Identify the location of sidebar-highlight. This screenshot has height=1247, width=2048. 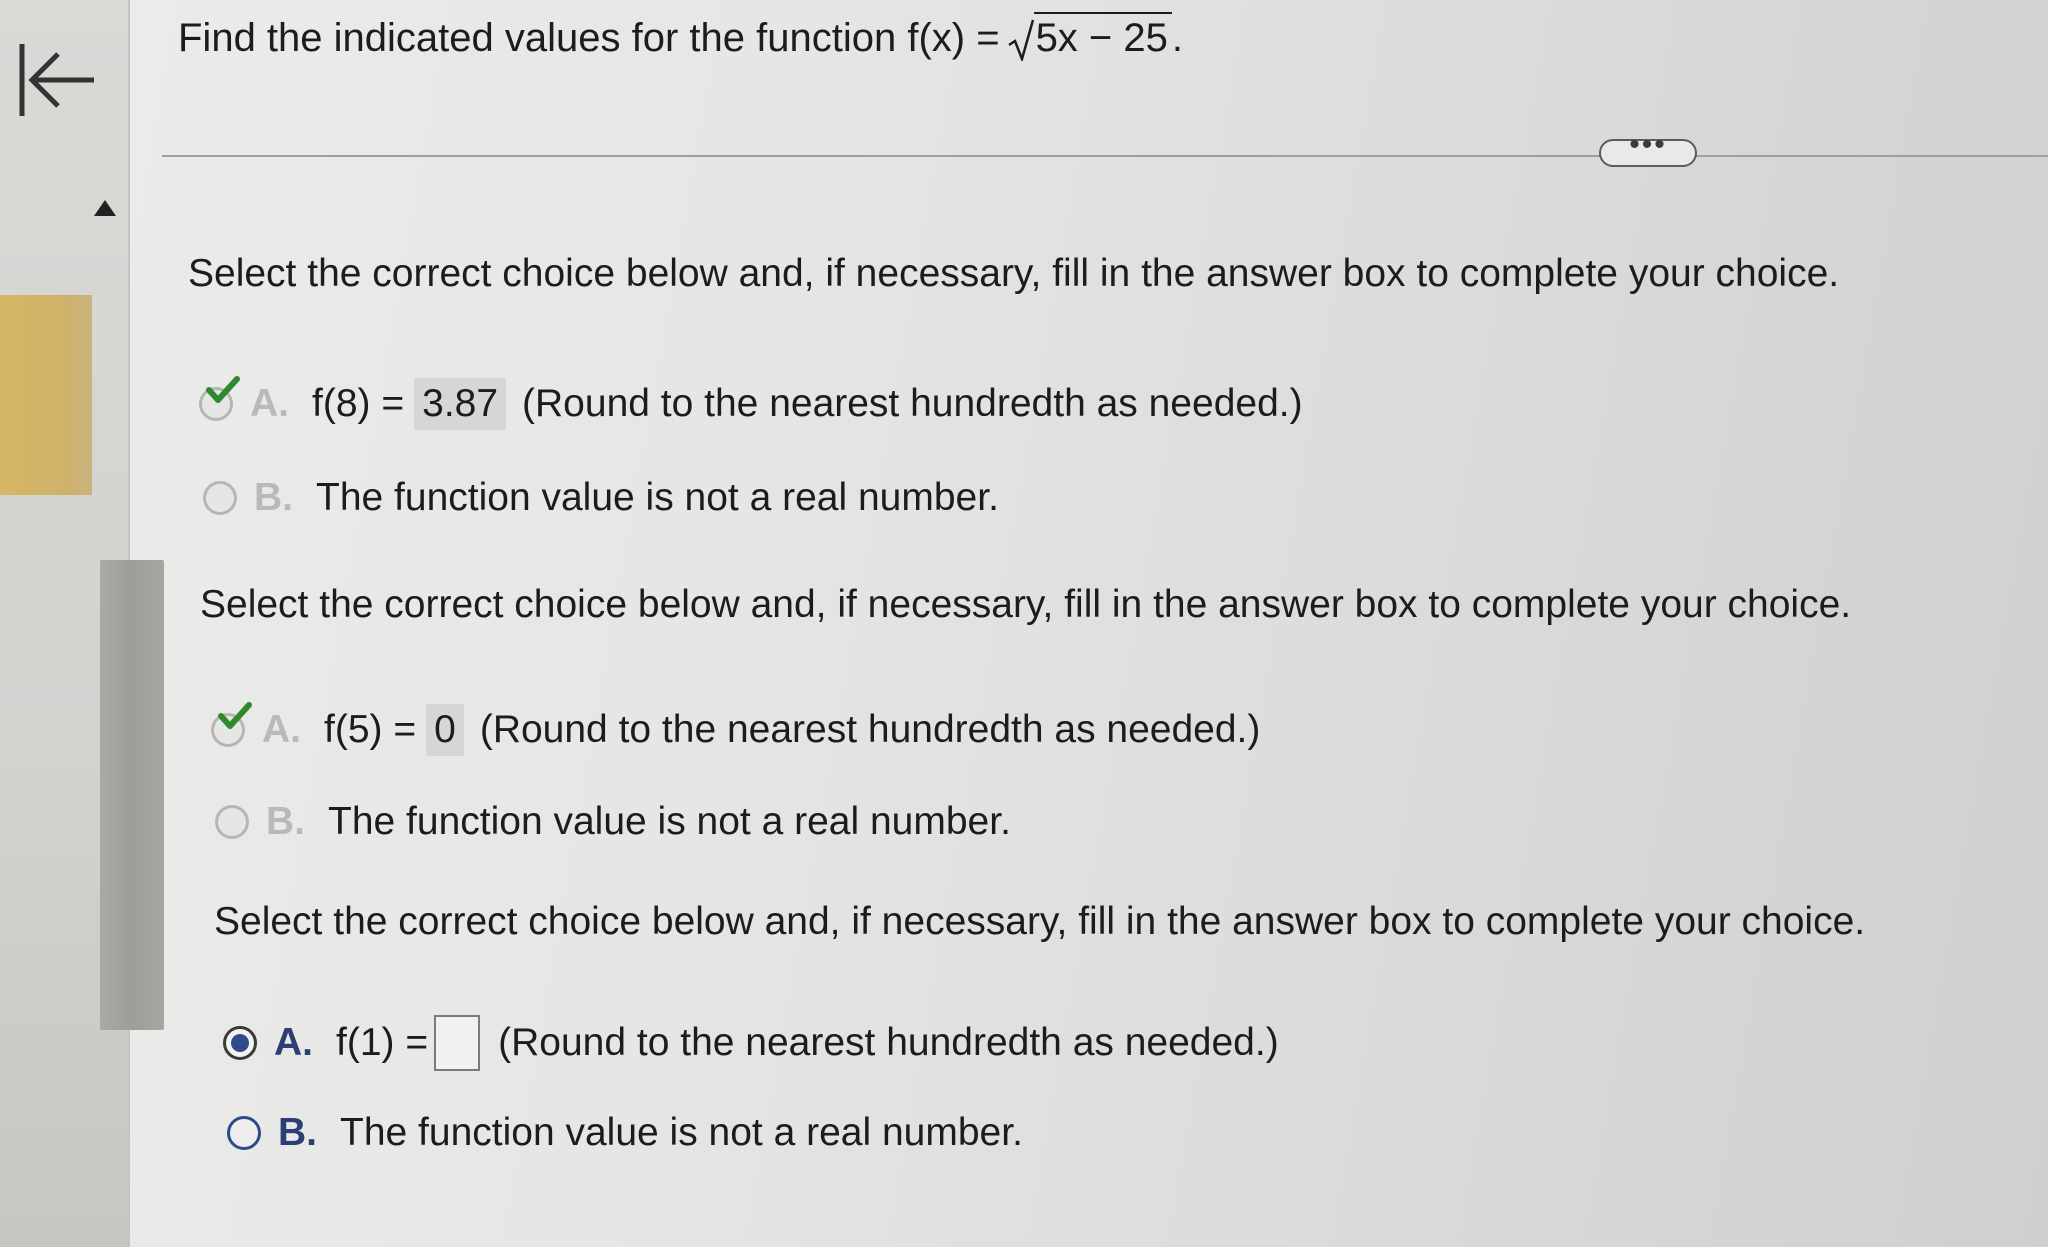
(46, 395).